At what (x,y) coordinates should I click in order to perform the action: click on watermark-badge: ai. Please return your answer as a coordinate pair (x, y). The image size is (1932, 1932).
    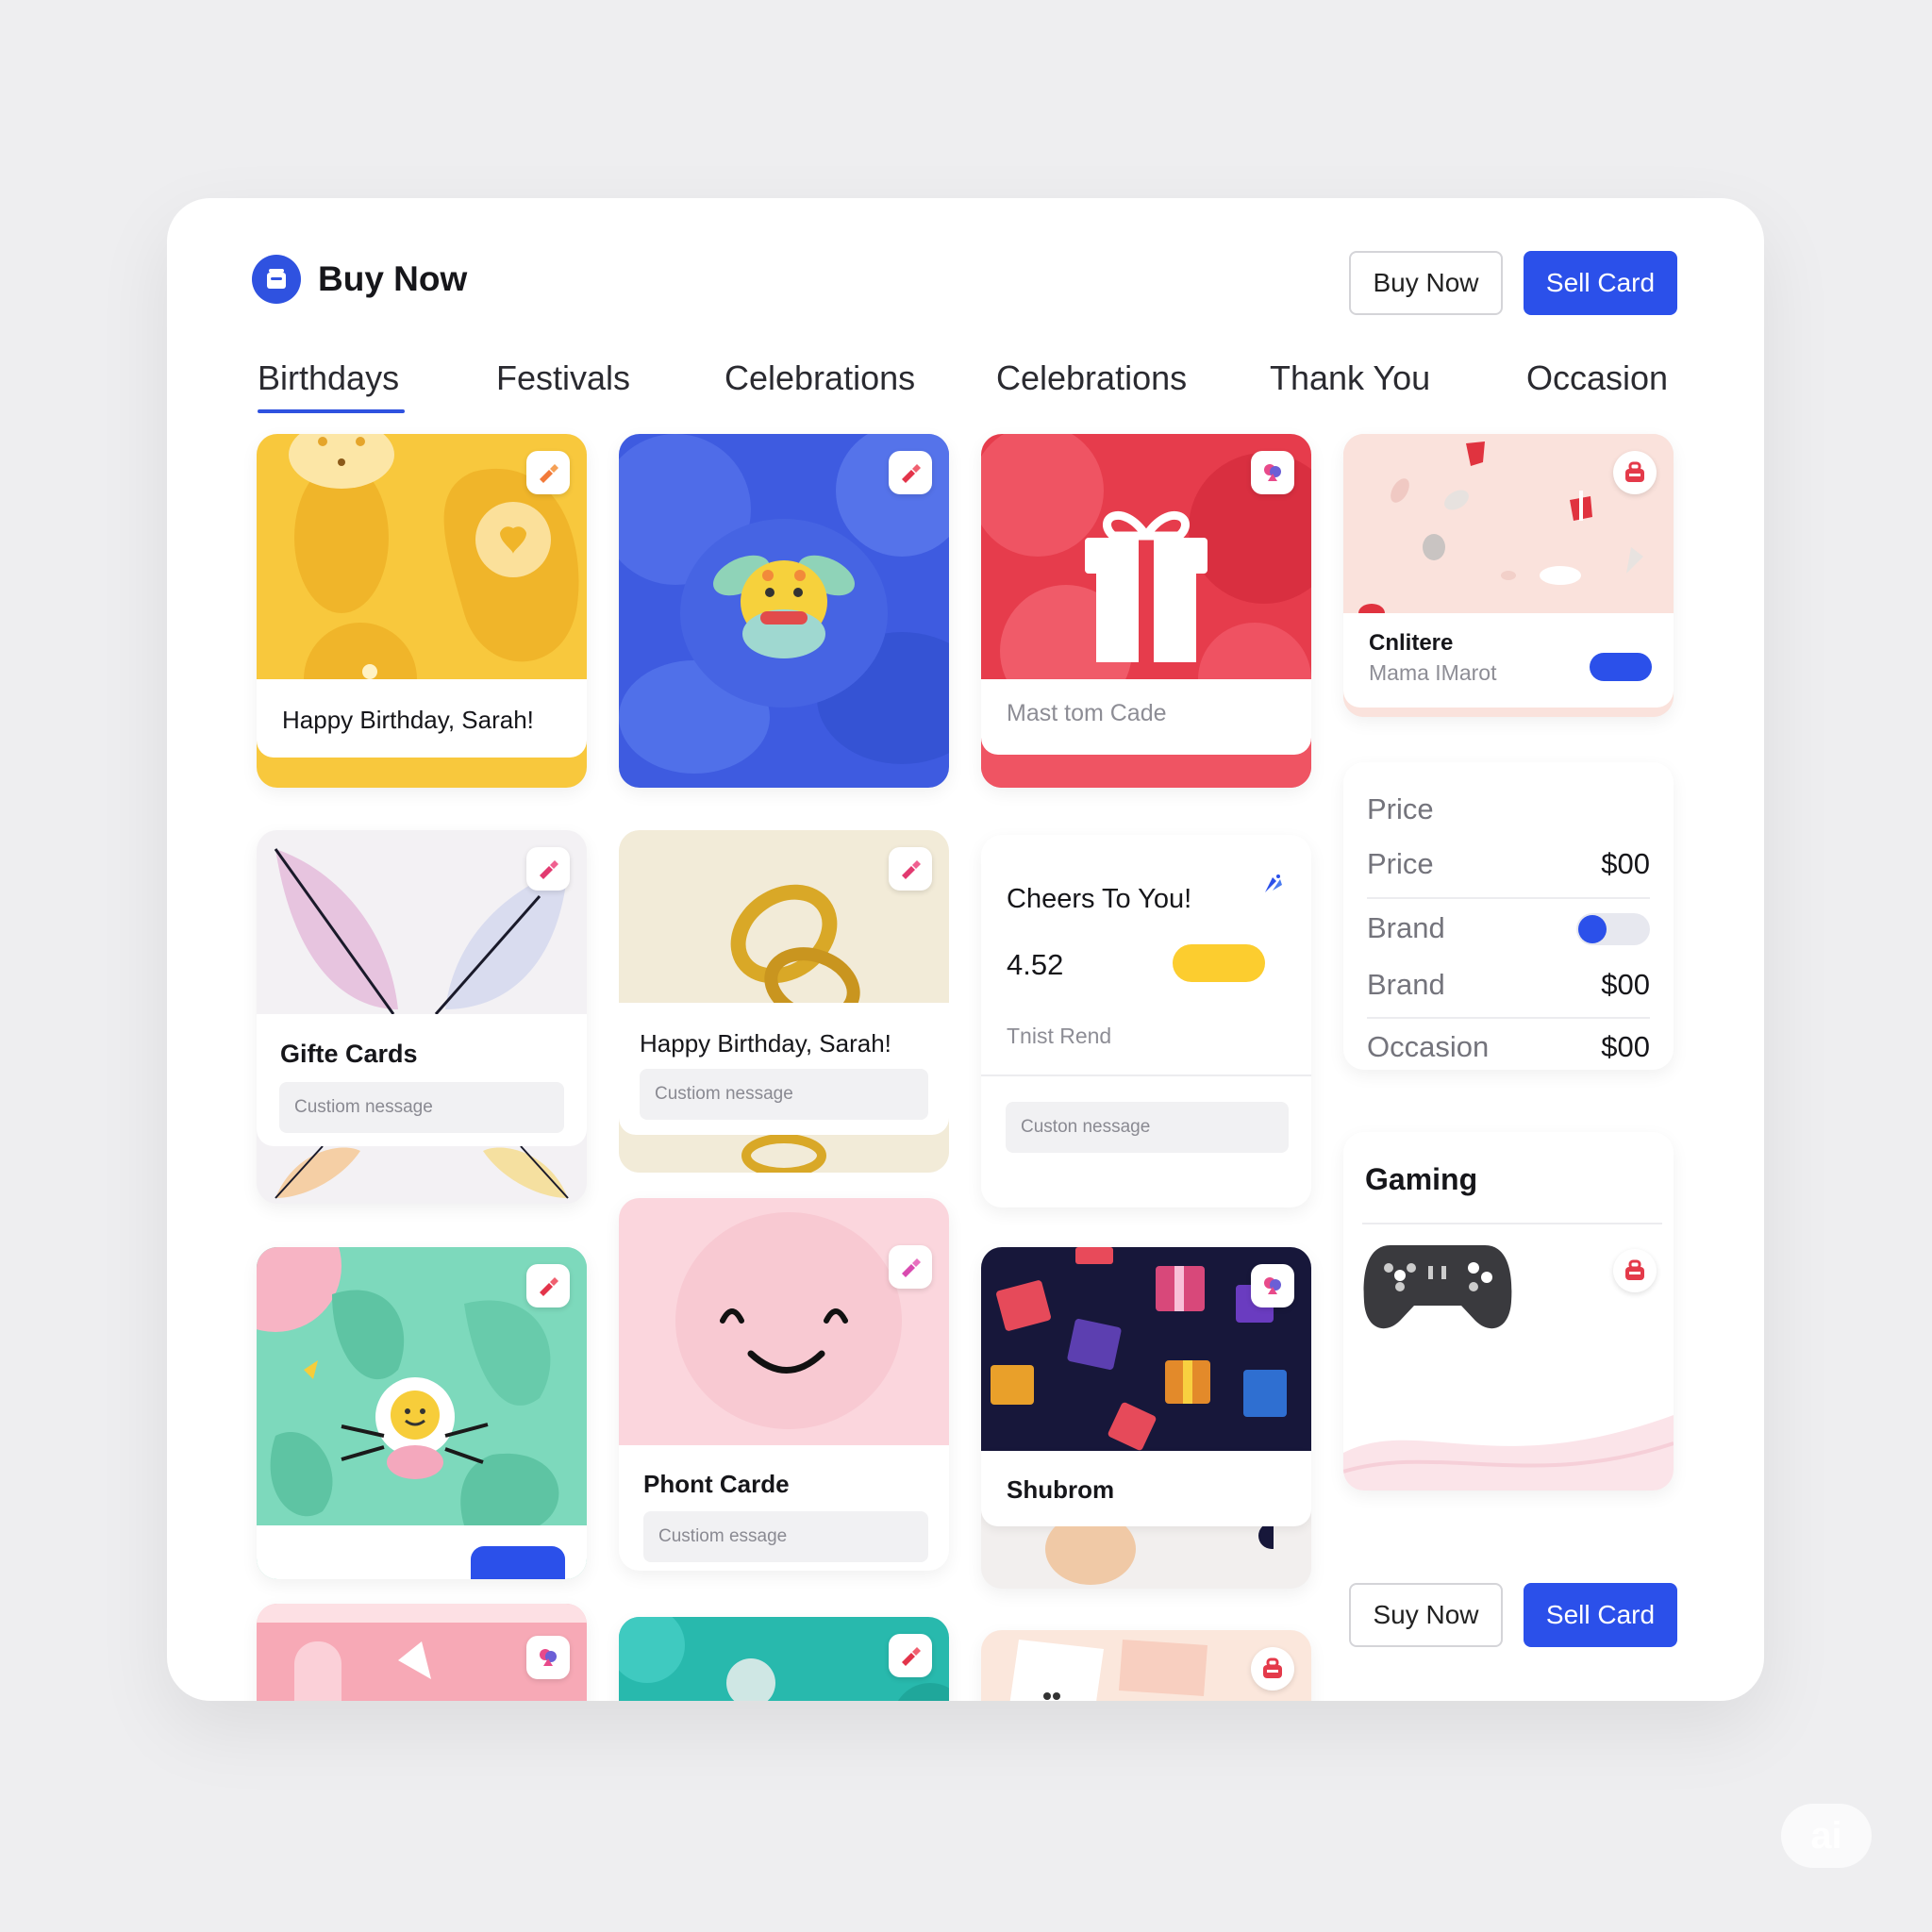
    Looking at the image, I should click on (1826, 1836).